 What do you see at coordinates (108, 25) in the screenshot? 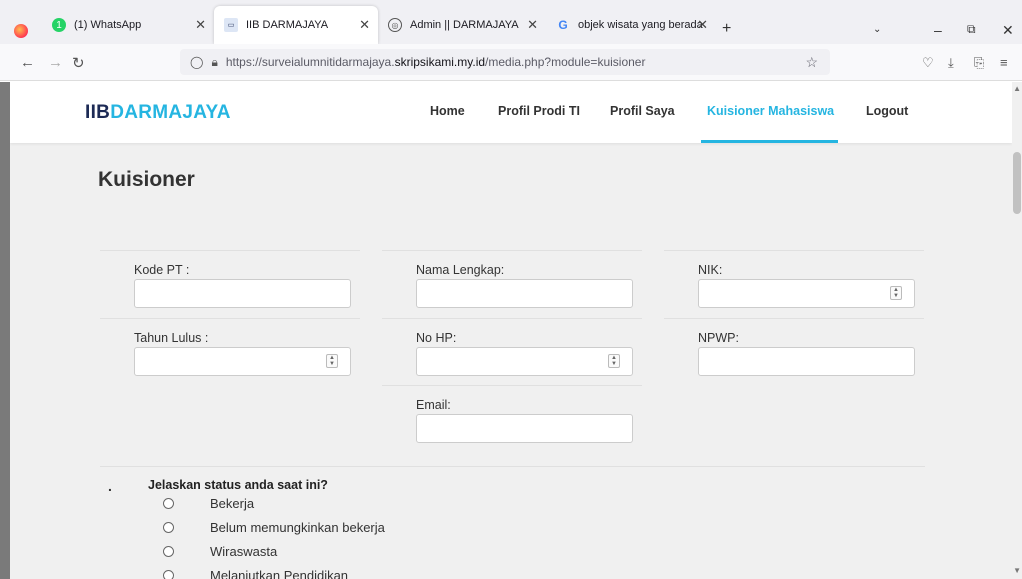
I see `tab-title: (1) WhatsApp` at bounding box center [108, 25].